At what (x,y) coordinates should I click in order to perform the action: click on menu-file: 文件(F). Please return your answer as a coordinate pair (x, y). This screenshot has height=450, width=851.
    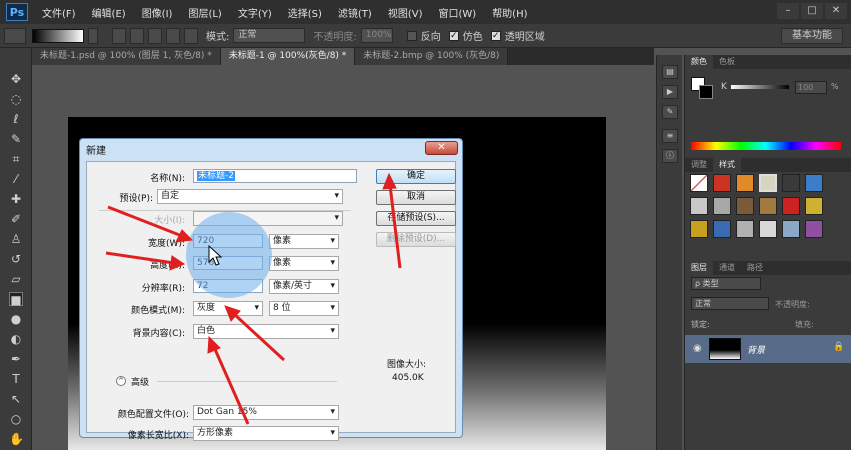
    Looking at the image, I should click on (59, 12).